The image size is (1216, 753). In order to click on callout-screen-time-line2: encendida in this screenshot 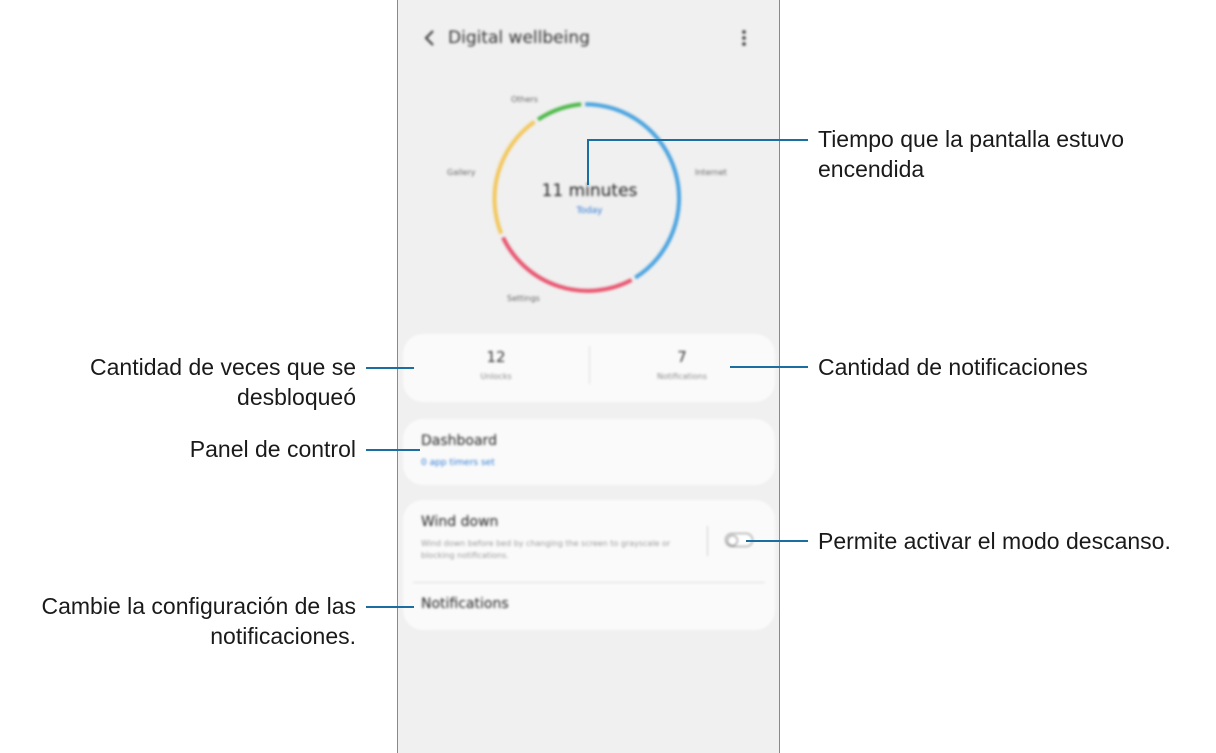, I will do `click(871, 169)`.